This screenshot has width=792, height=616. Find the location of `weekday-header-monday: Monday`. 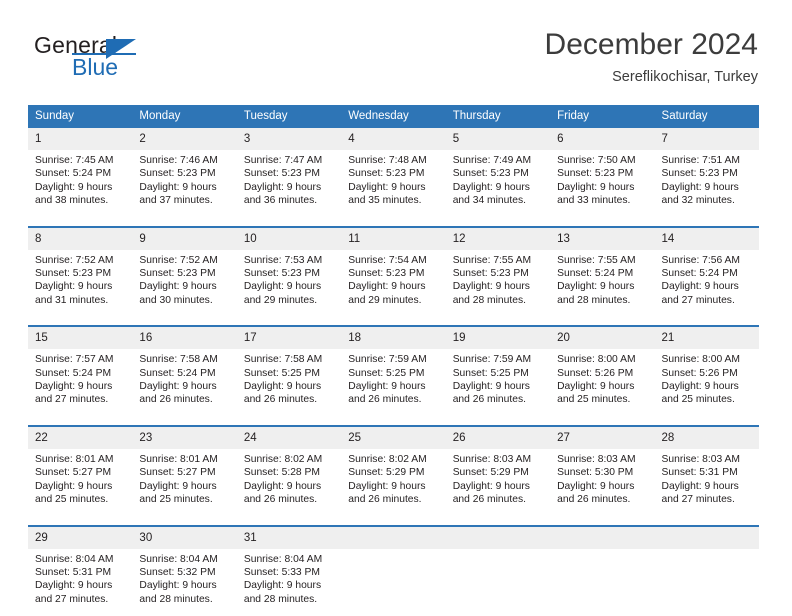

weekday-header-monday: Monday is located at coordinates (184, 116).